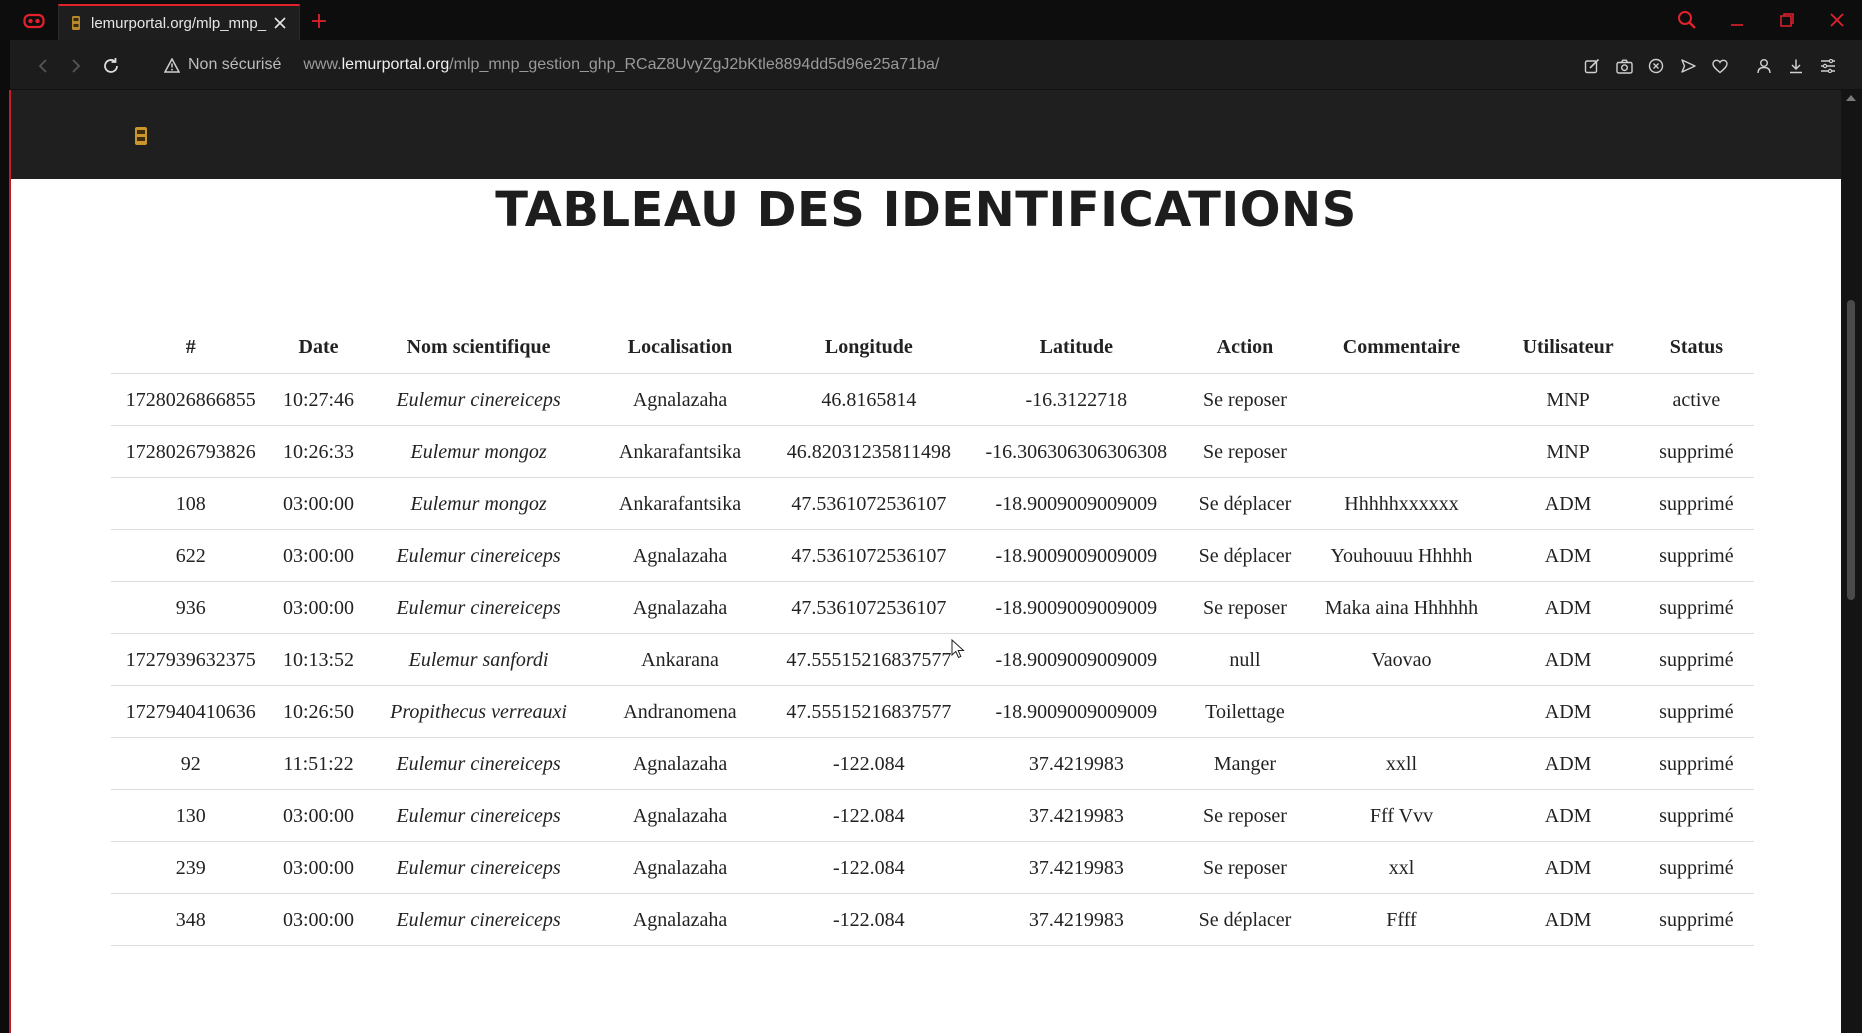  I want to click on user-icon, so click(1764, 66).